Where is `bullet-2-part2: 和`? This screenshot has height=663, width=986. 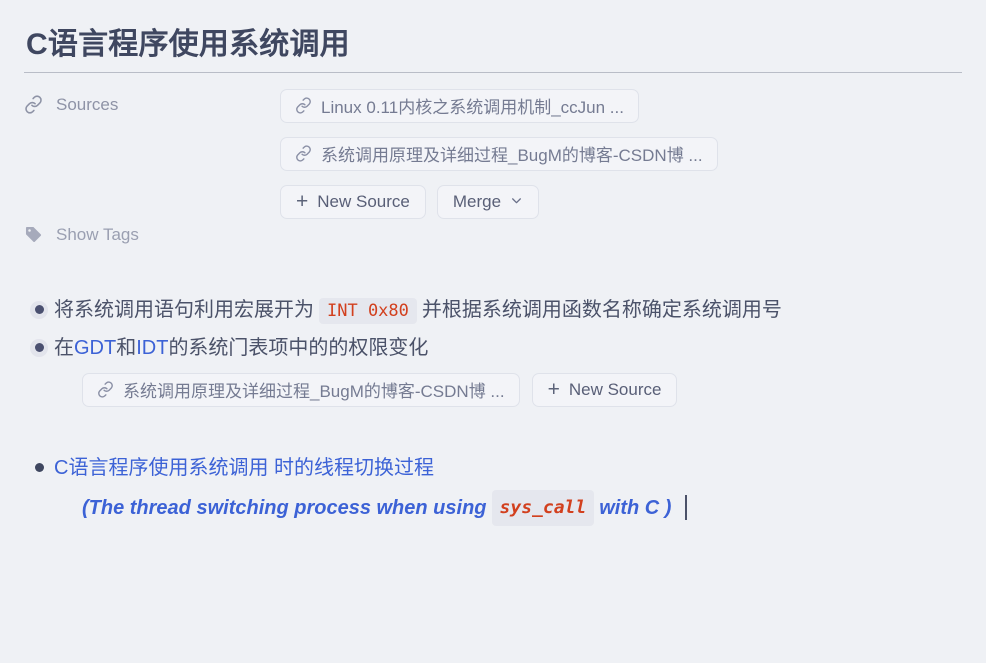
bullet-2-part2: 和 is located at coordinates (126, 347).